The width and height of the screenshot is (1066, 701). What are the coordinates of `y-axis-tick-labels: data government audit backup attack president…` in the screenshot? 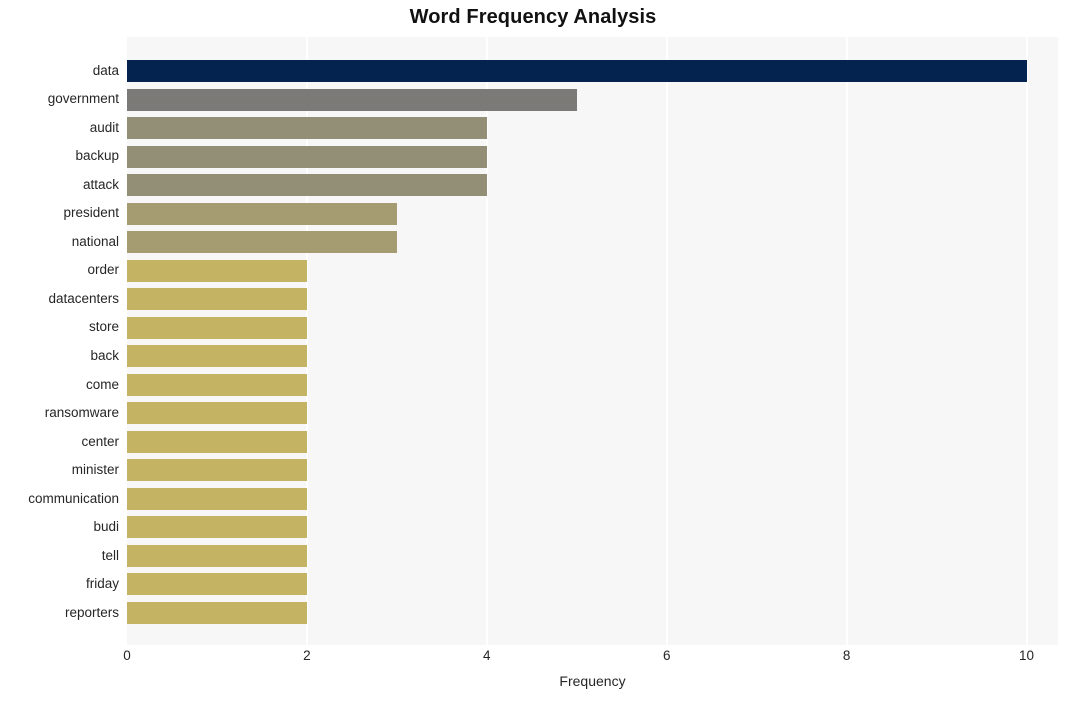 It's located at (59, 341).